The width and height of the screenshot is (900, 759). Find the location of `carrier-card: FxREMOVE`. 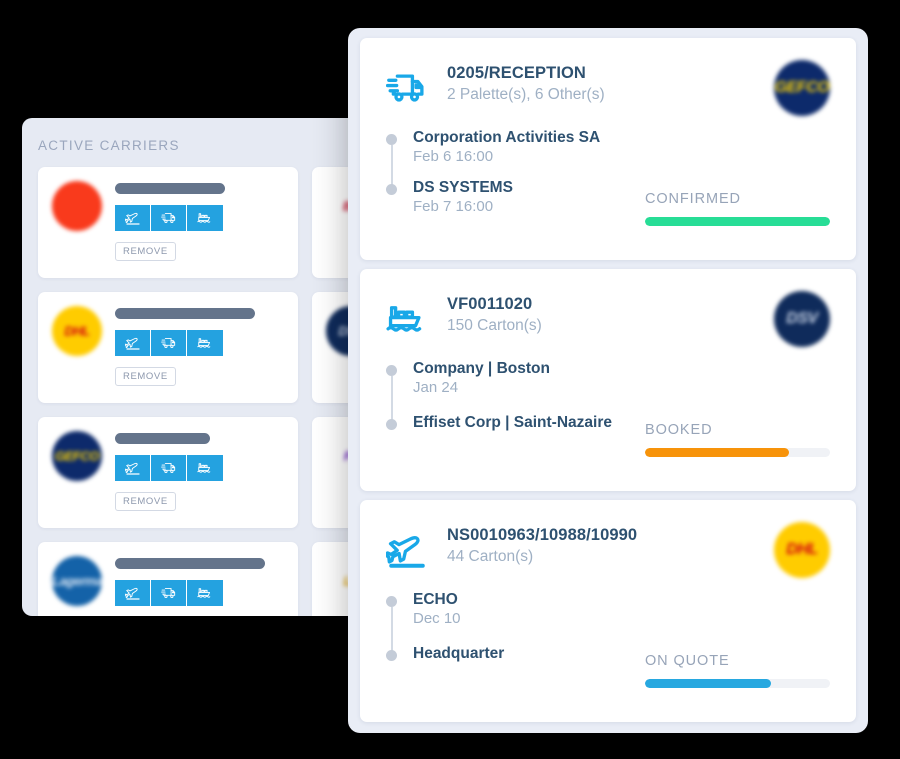

carrier-card: FxREMOVE is located at coordinates (332, 472).